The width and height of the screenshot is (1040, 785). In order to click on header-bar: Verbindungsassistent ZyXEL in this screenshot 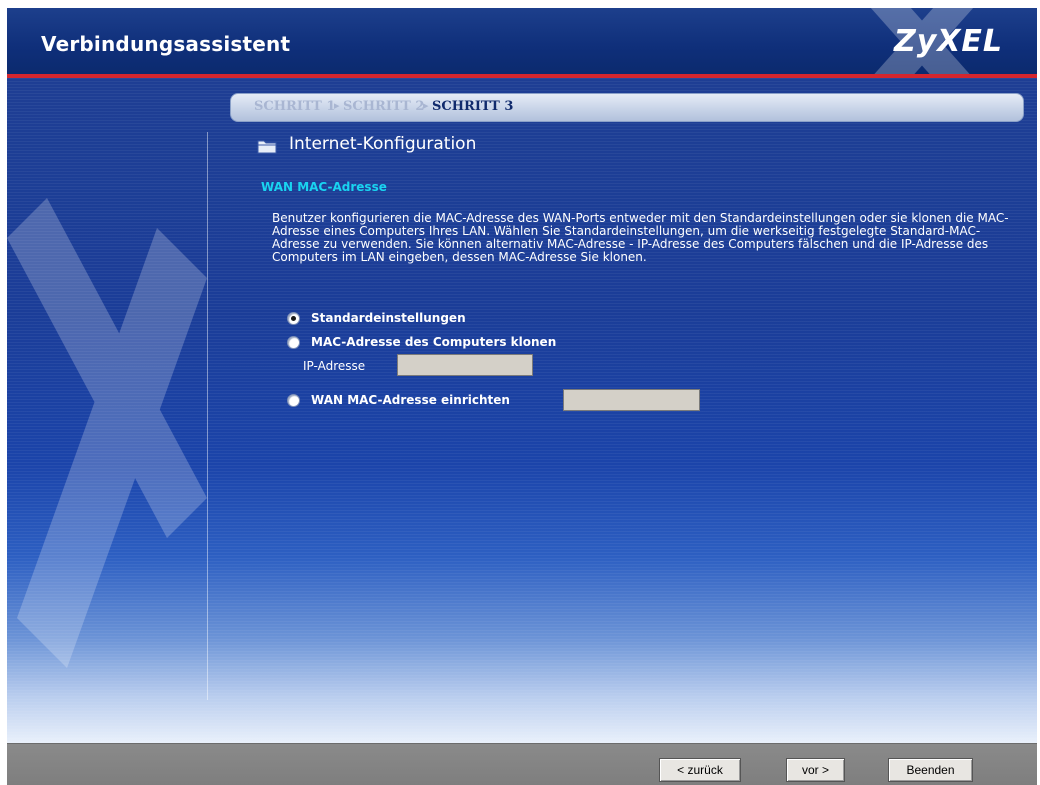, I will do `click(522, 41)`.